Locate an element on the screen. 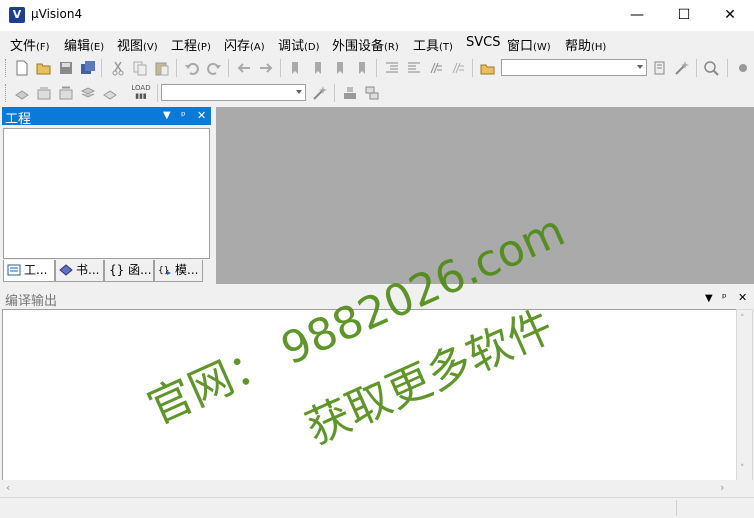  menu-view: 视图(V) is located at coordinates (137, 44).